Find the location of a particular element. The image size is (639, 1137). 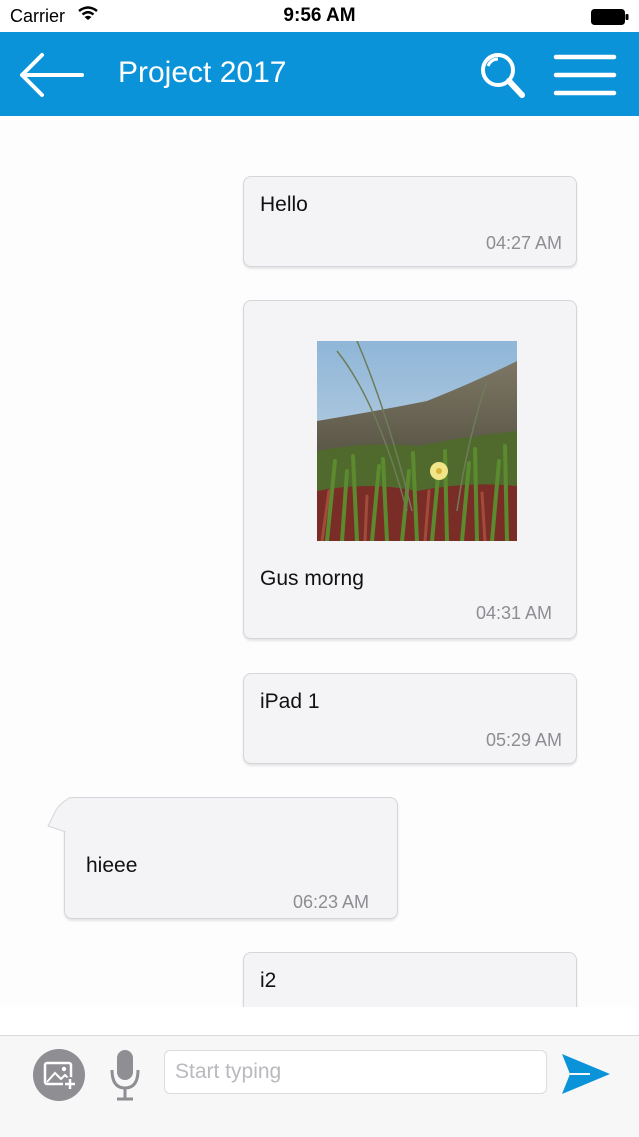

search-icon is located at coordinates (503, 75).